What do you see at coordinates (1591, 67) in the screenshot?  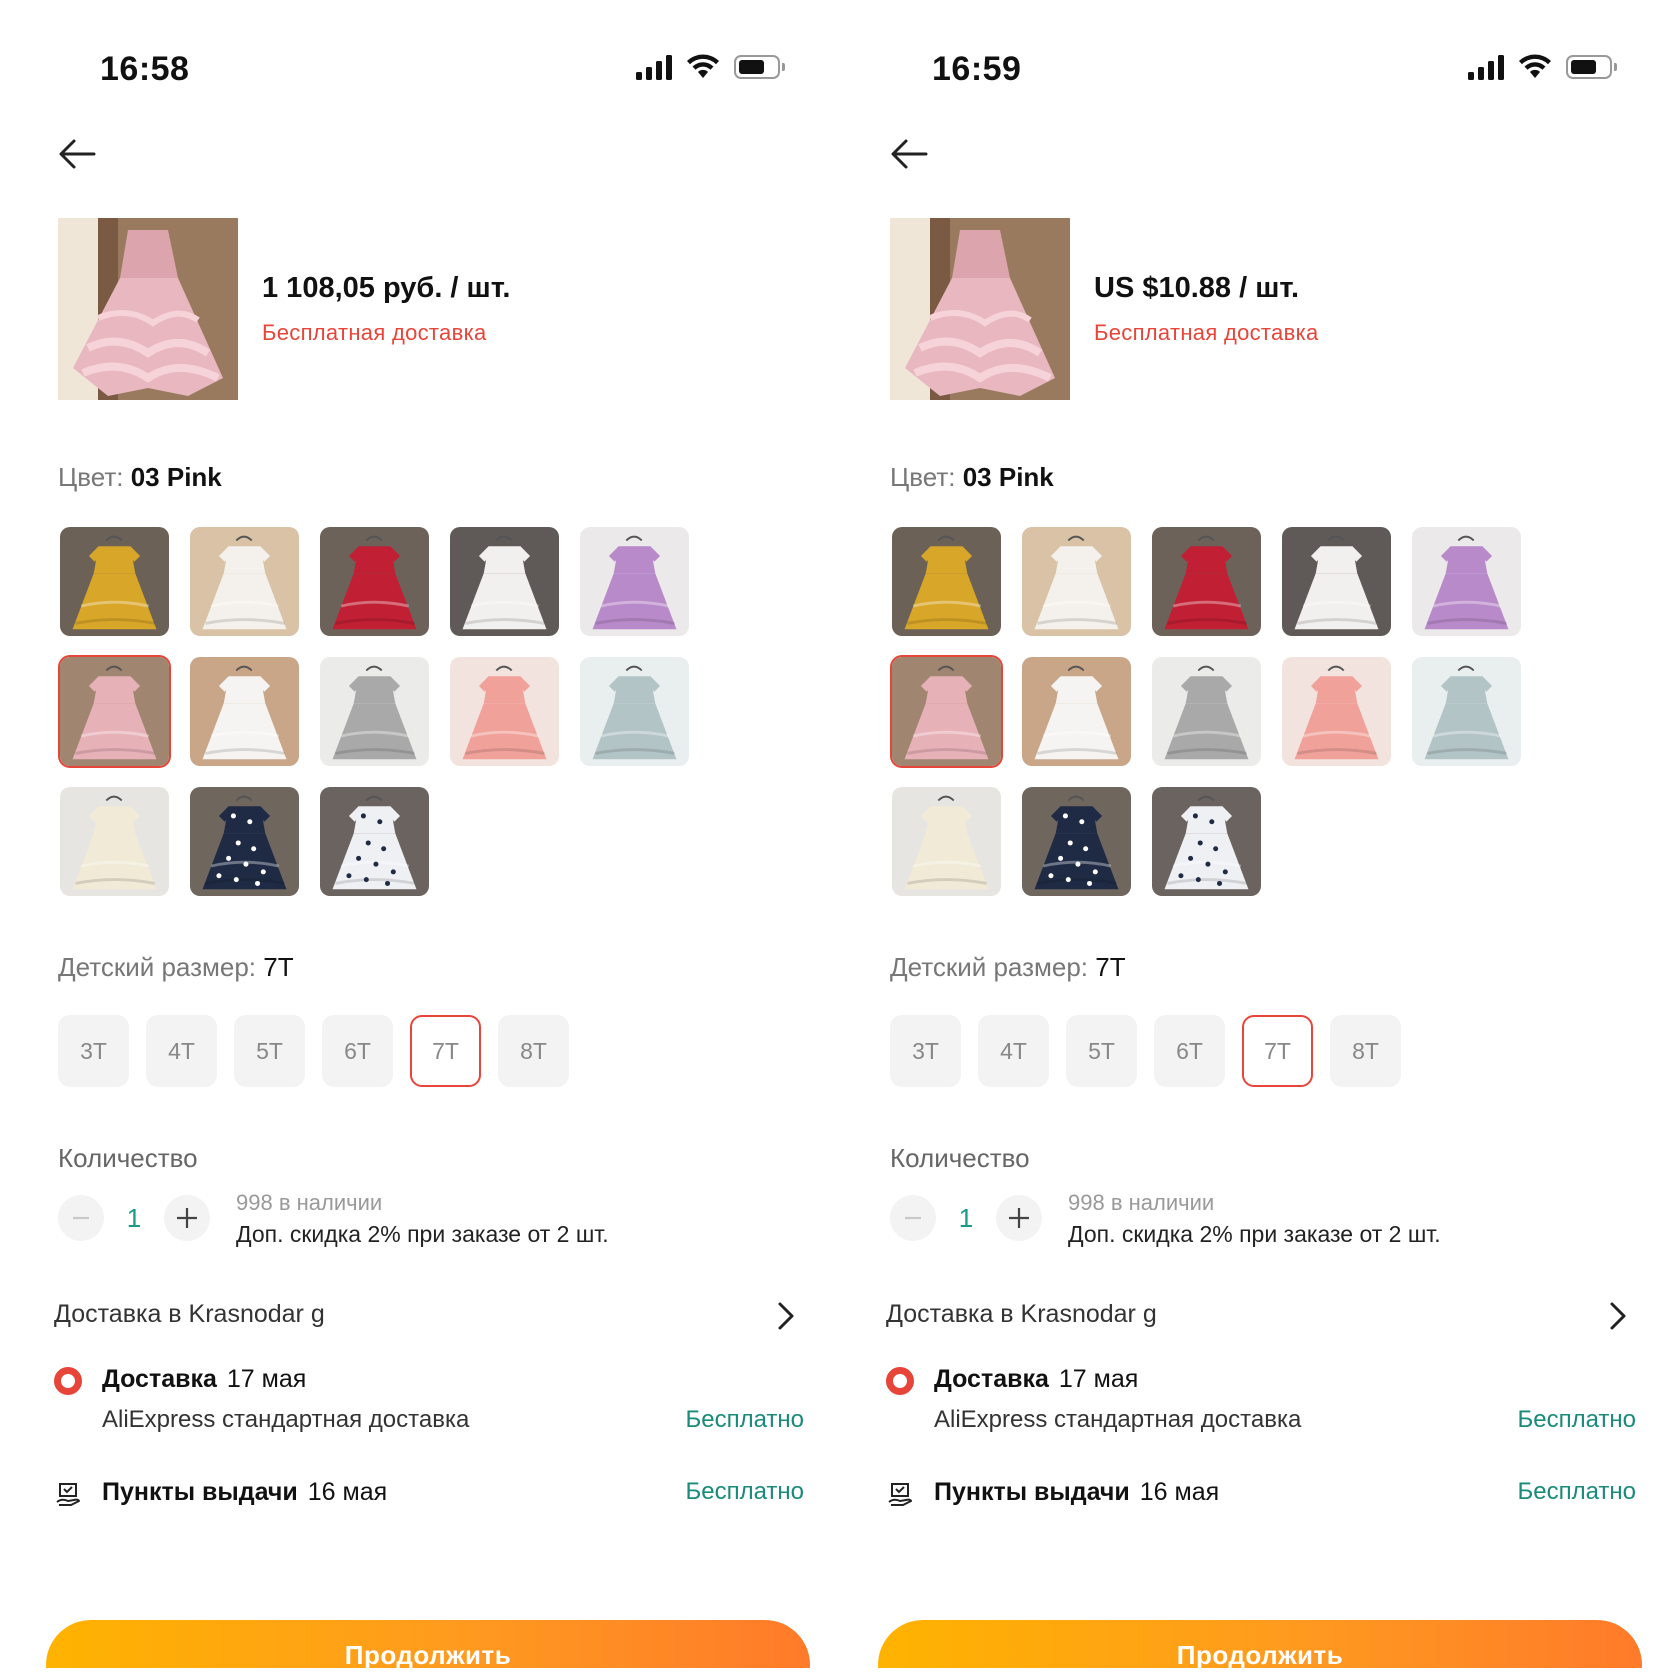 I see `battery-icon` at bounding box center [1591, 67].